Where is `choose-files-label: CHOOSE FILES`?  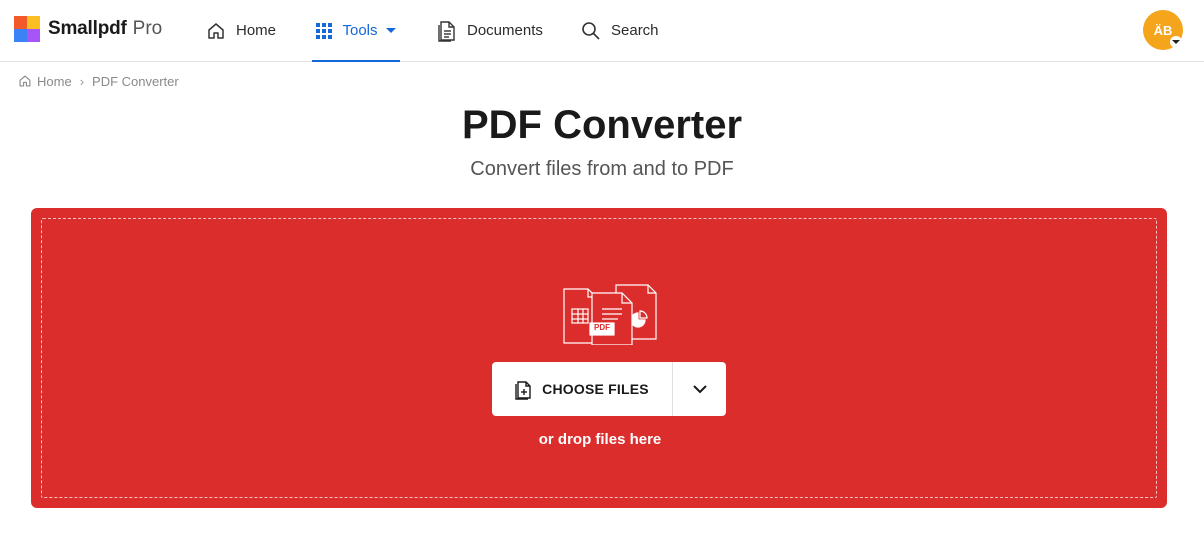
choose-files-label: CHOOSE FILES is located at coordinates (595, 389).